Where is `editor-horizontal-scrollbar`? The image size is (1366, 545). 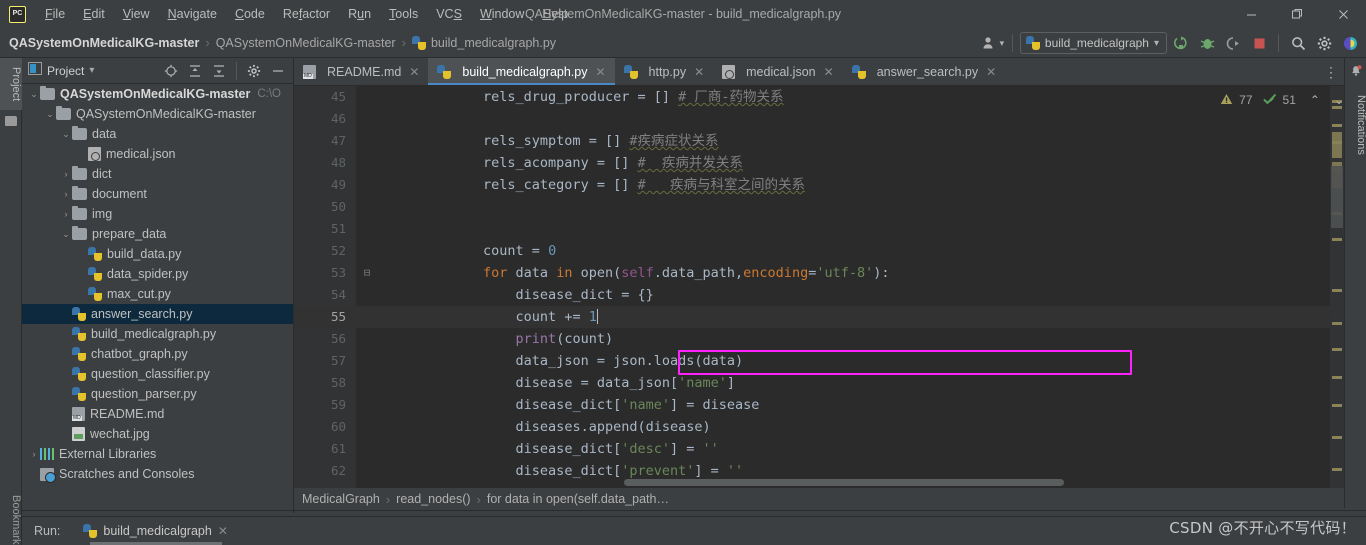 editor-horizontal-scrollbar is located at coordinates (844, 482).